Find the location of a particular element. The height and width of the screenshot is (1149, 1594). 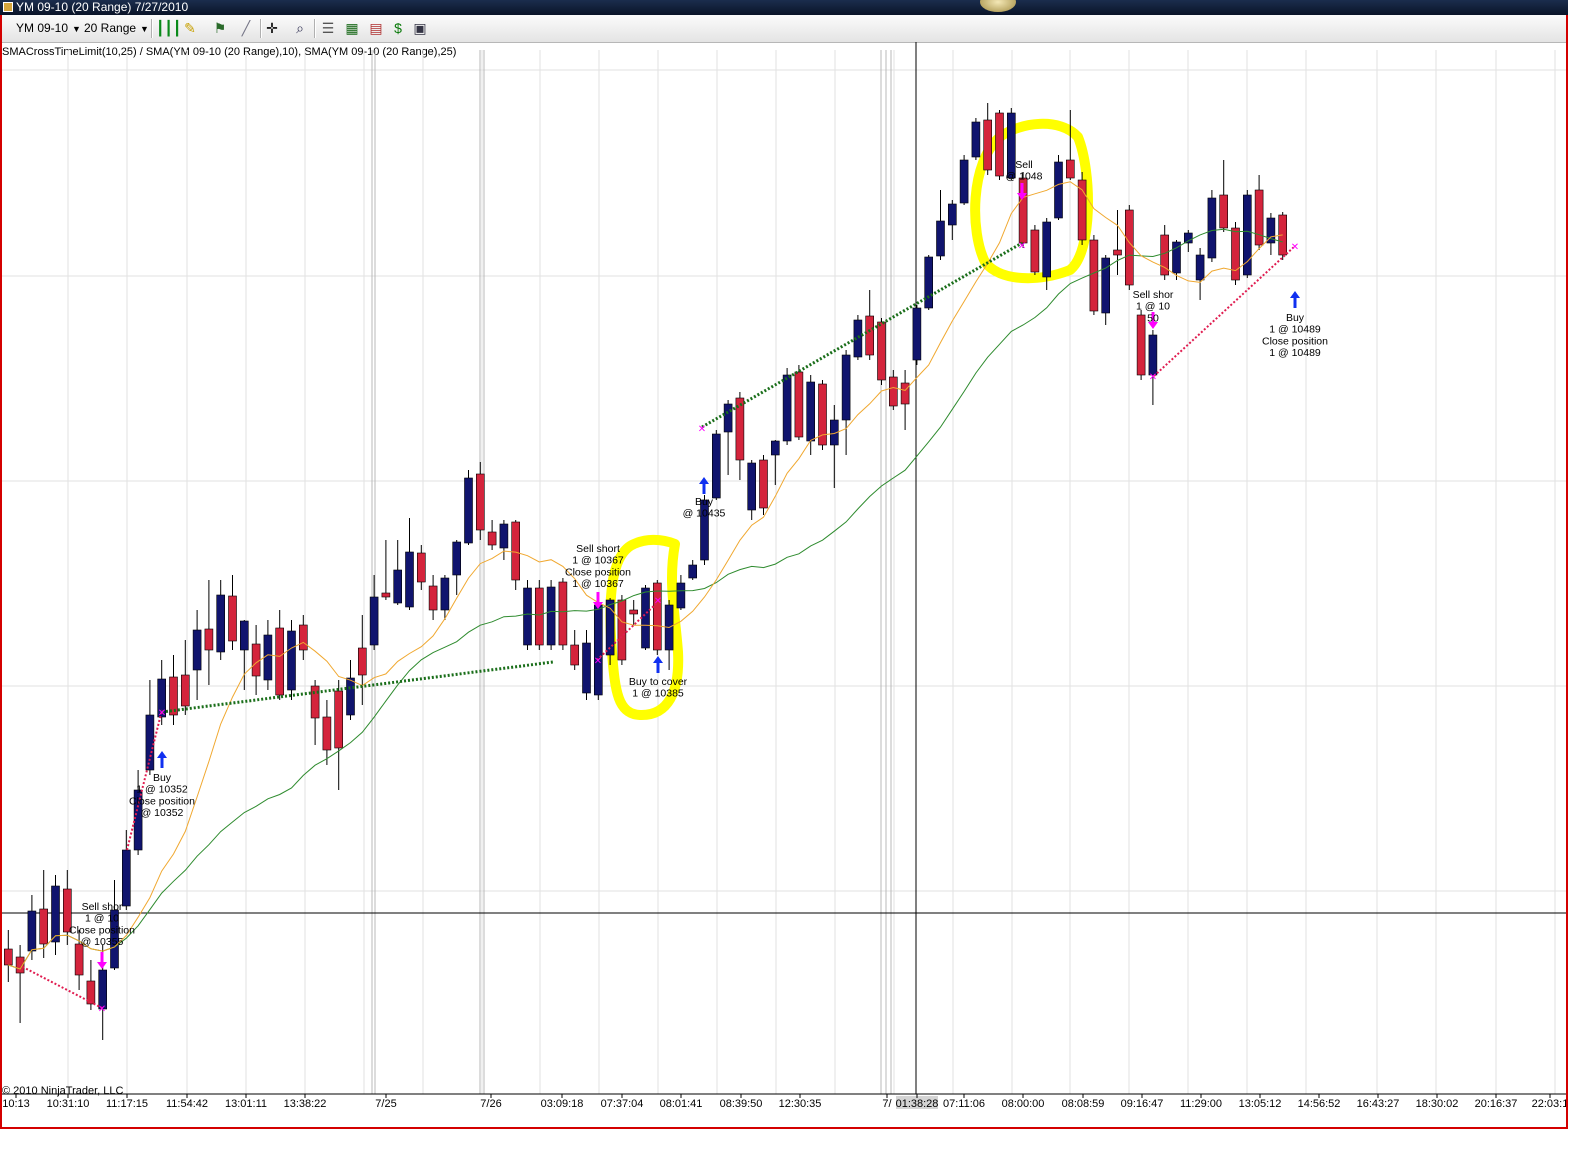

x-axis-tick-label: 11:54:42 is located at coordinates (187, 1102).